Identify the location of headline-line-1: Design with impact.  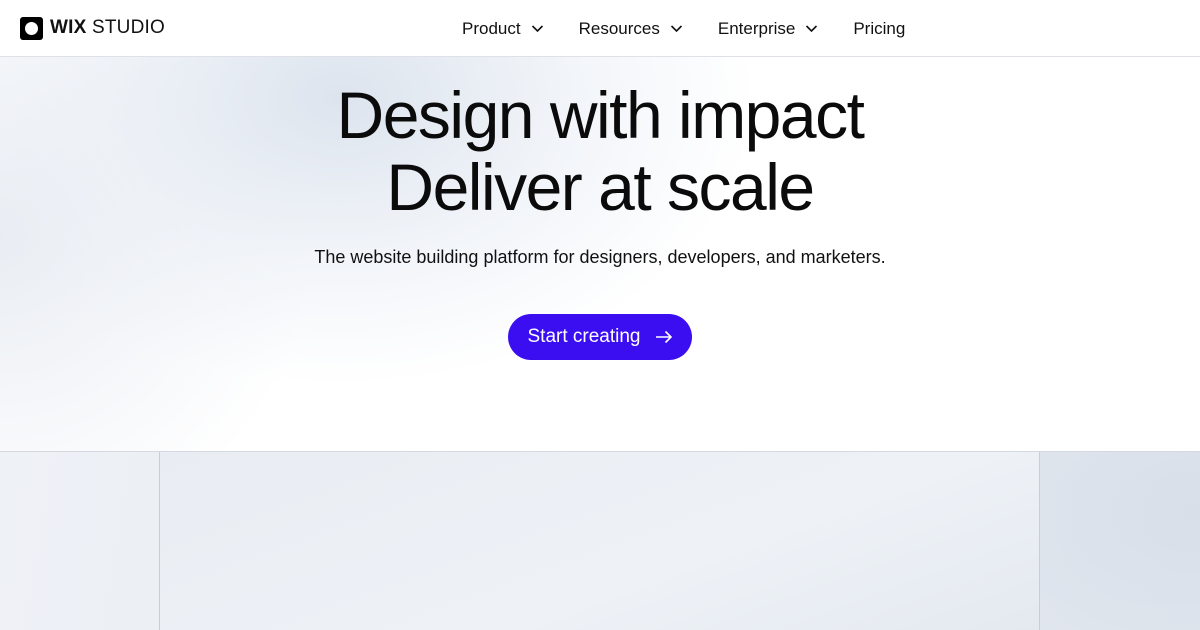
(600, 115).